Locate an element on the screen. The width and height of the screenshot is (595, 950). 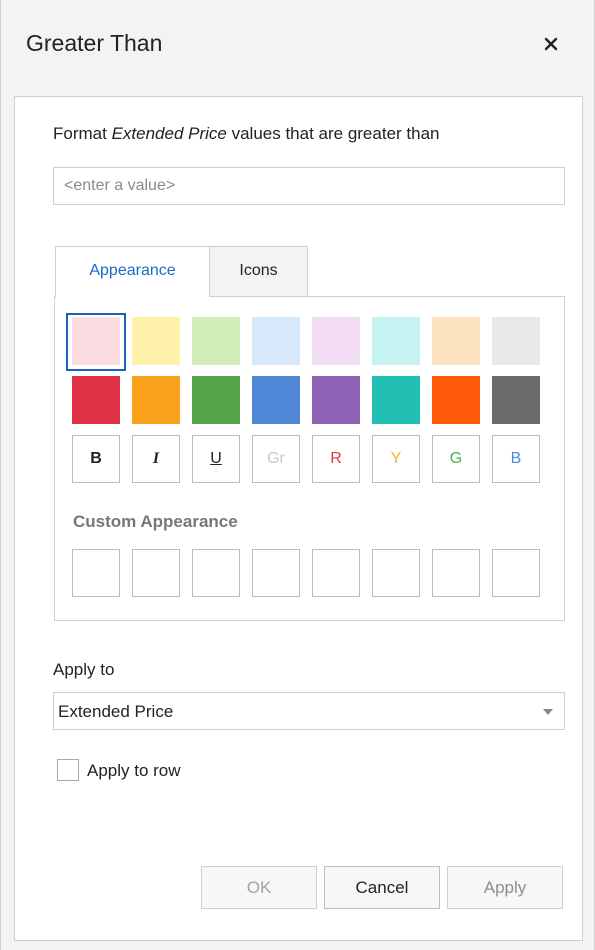
apply-to-row-checkbox is located at coordinates (68, 770).